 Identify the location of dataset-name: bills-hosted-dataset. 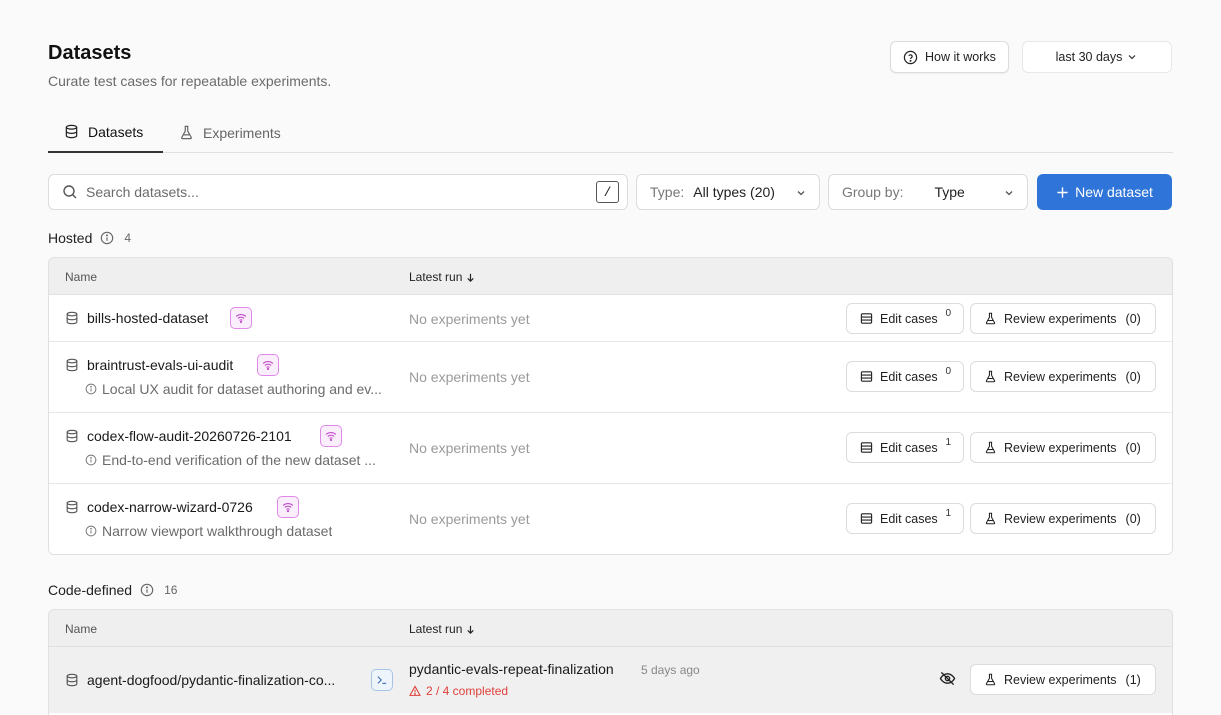
(147, 318).